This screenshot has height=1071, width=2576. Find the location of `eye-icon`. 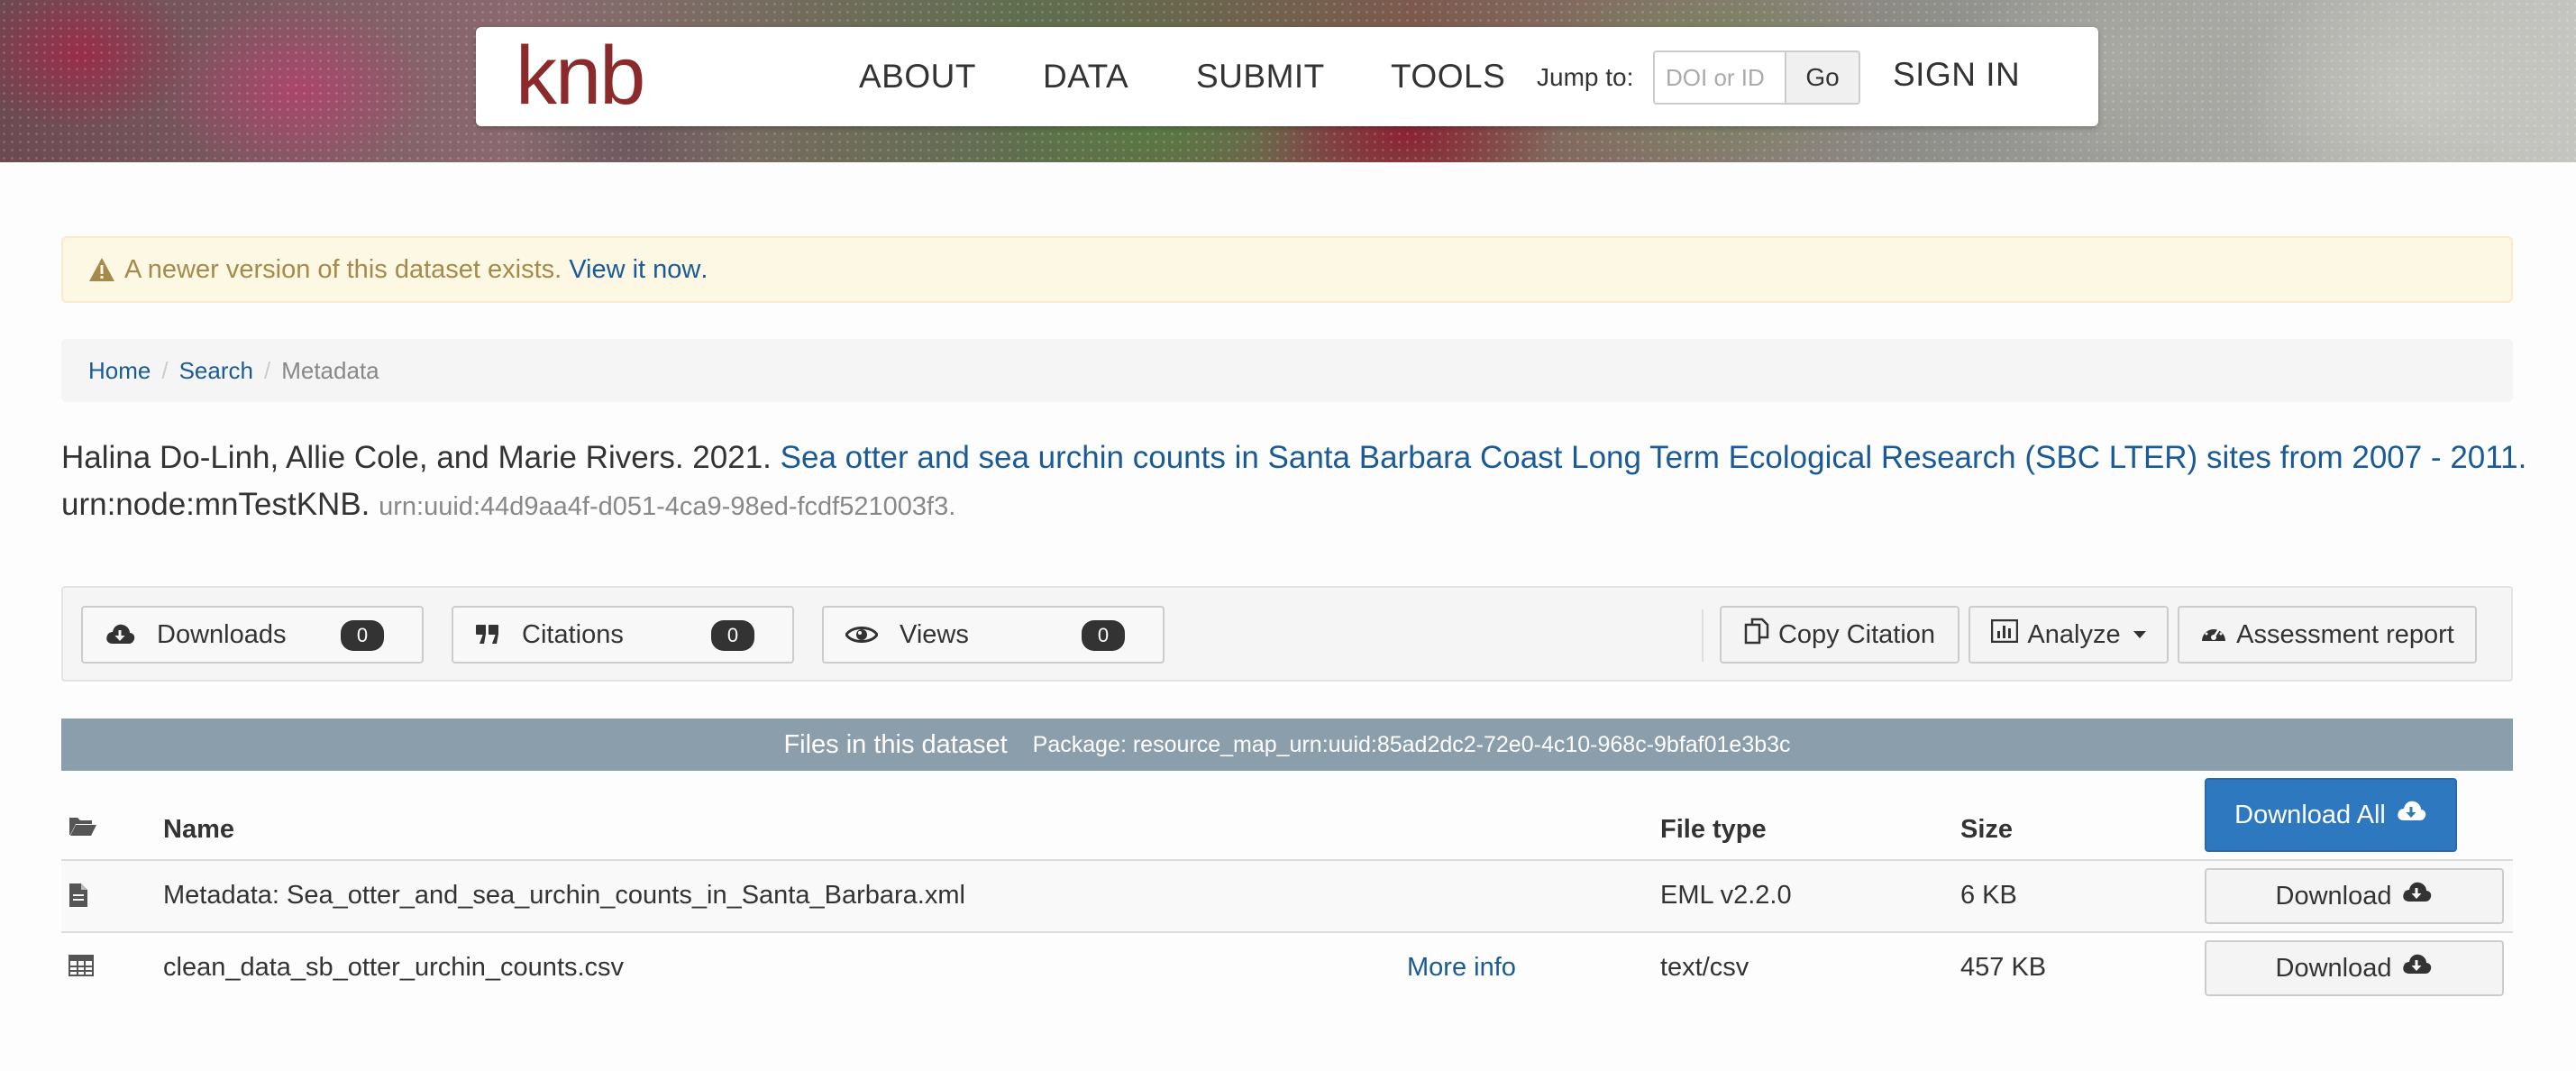

eye-icon is located at coordinates (861, 634).